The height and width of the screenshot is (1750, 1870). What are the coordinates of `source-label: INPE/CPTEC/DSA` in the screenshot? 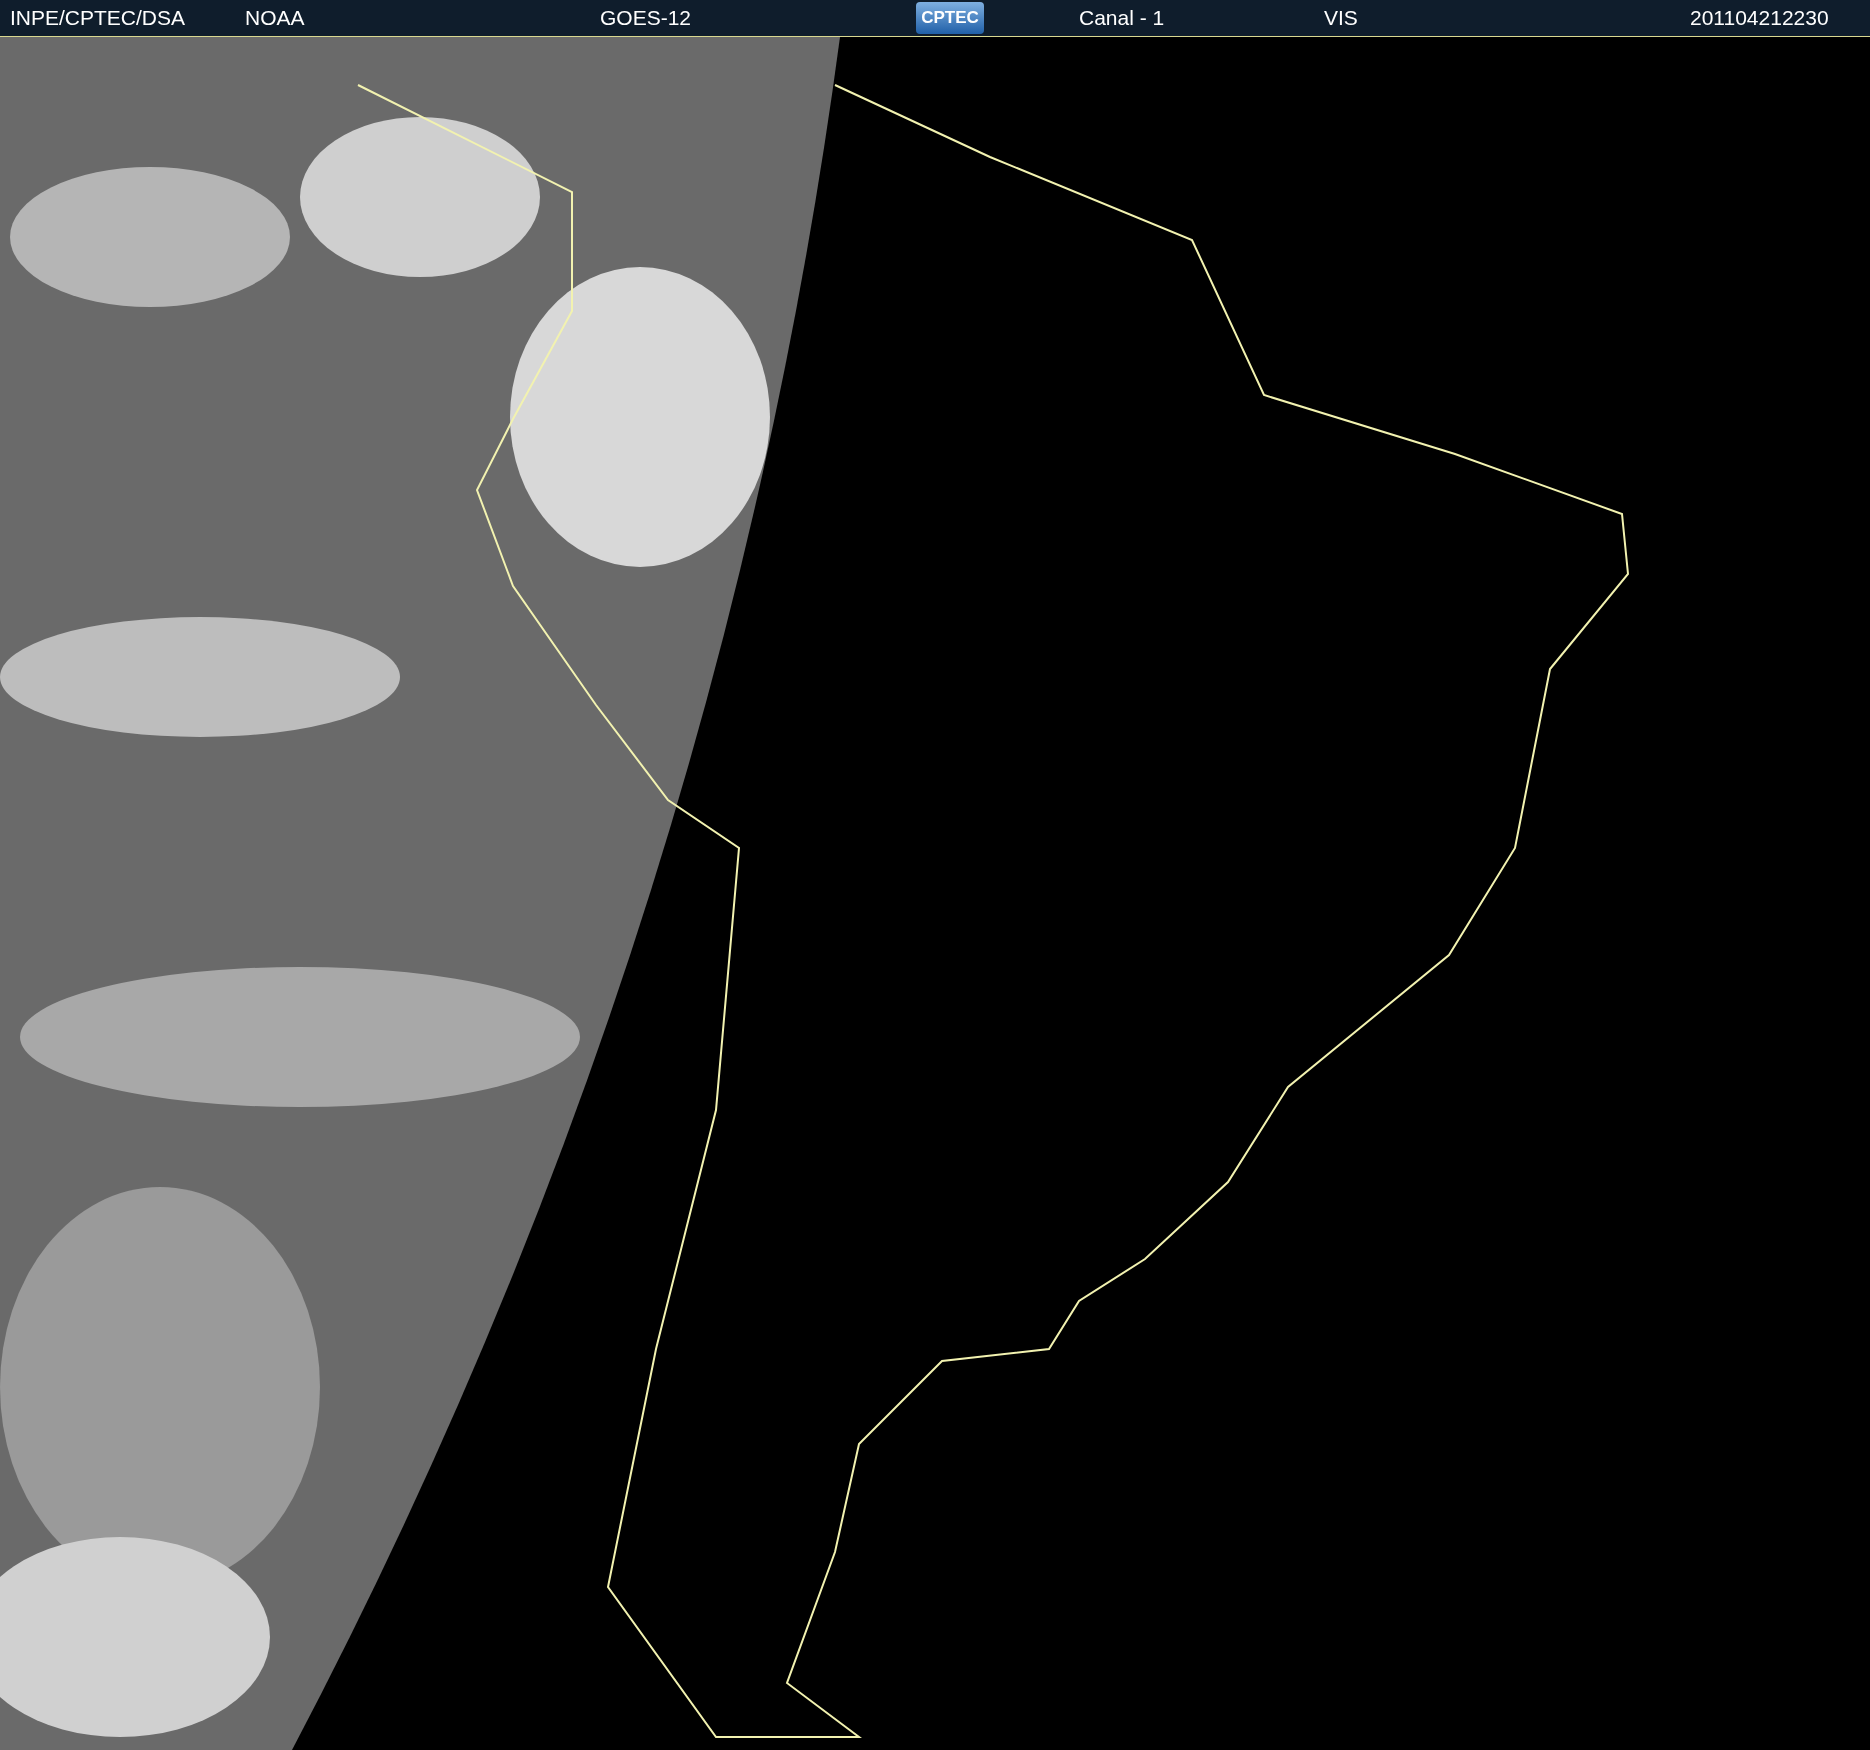 It's located at (98, 18).